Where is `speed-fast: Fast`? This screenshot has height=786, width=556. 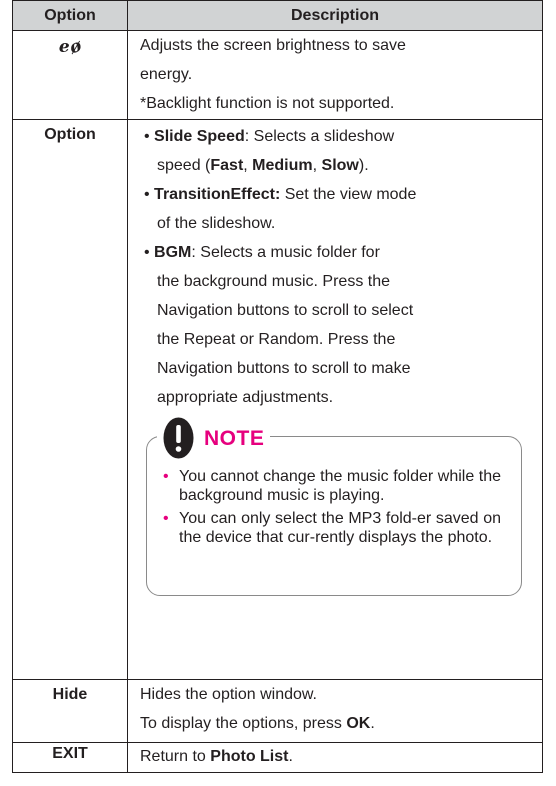
speed-fast: Fast is located at coordinates (227, 165).